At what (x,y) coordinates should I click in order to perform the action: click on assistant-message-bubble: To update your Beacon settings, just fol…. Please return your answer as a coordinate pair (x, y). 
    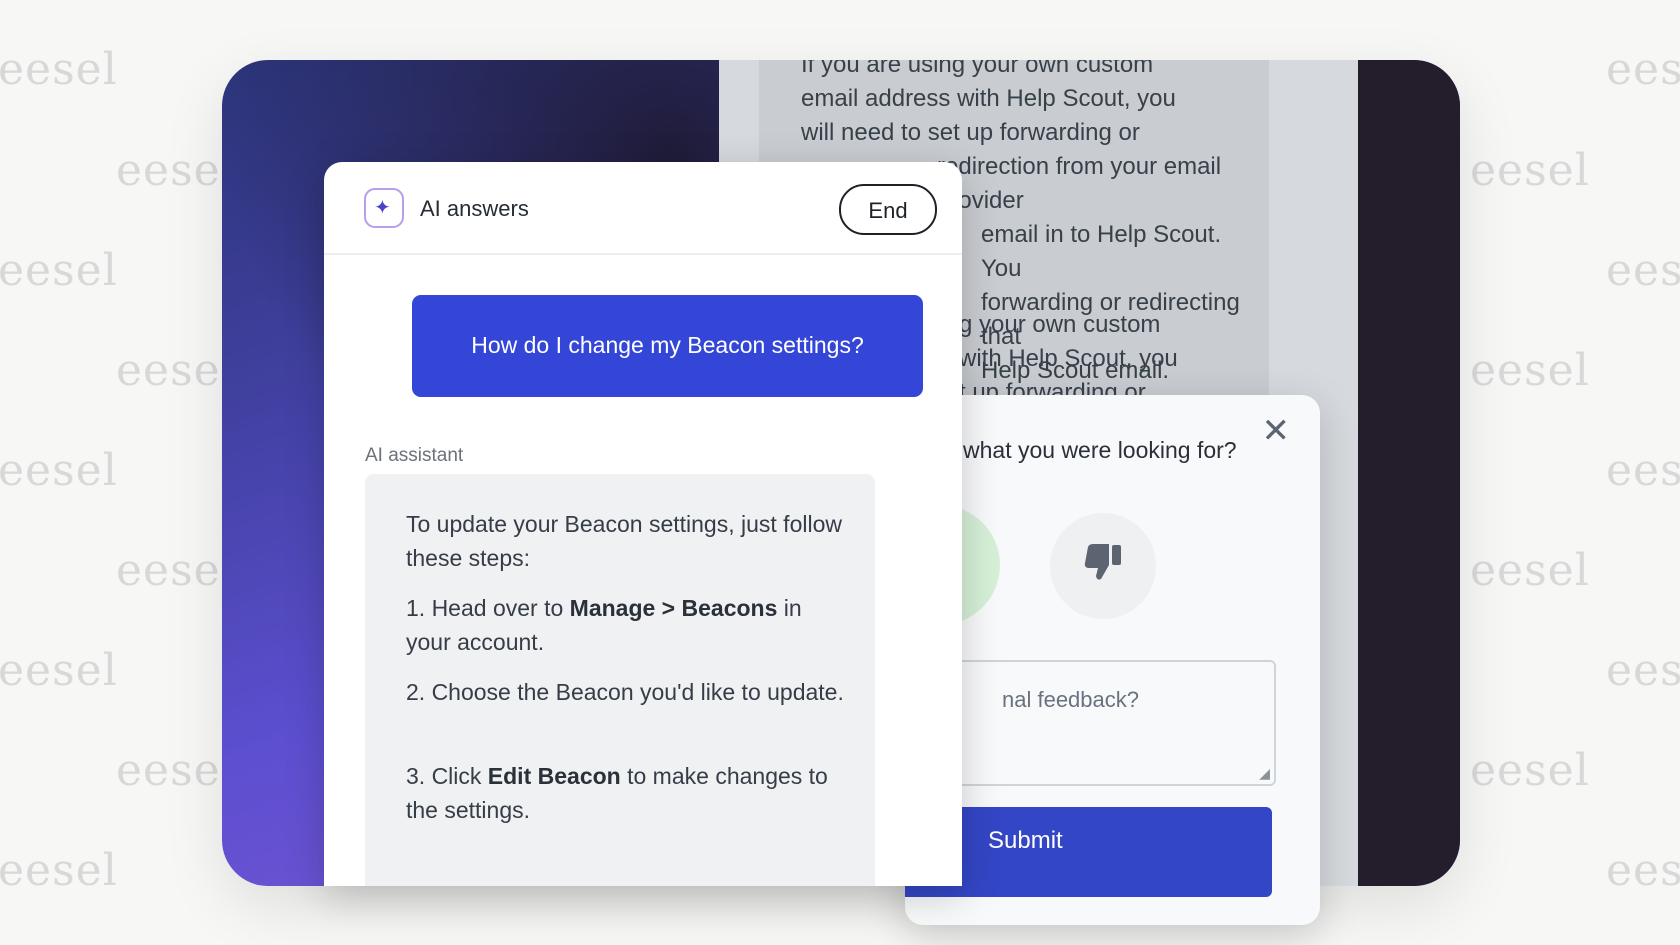
    Looking at the image, I should click on (620, 680).